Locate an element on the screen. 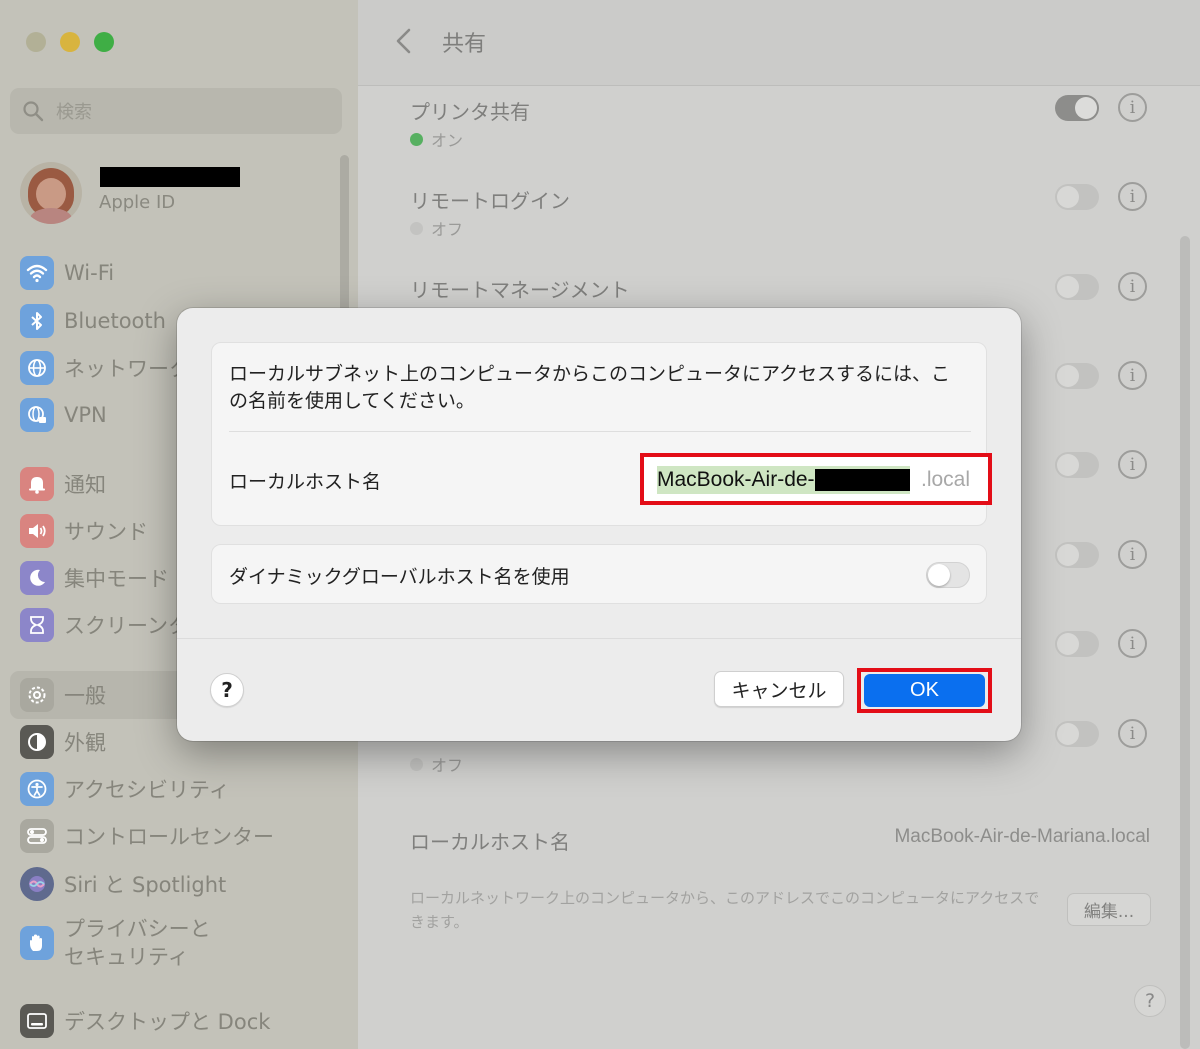 The height and width of the screenshot is (1049, 1200). local-hostname-value: MacBook-Air-de-Mariana.local is located at coordinates (1022, 836).